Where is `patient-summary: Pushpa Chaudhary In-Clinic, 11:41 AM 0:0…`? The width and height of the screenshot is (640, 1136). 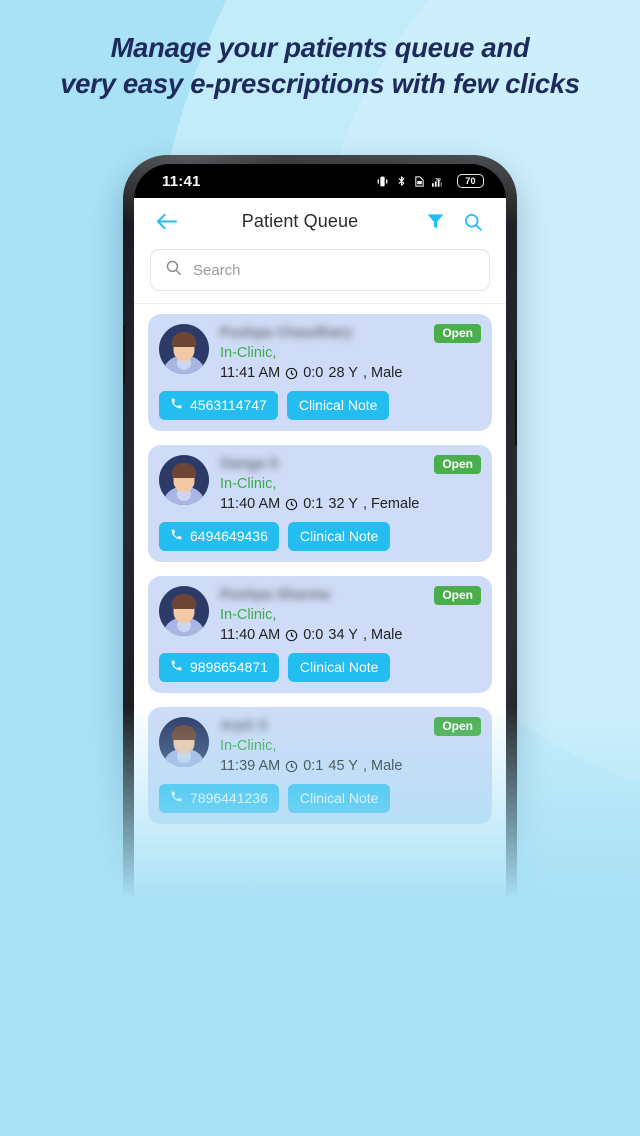
patient-summary: Pushpa Chaudhary In-Clinic, 11:41 AM 0:0… is located at coordinates (320, 353).